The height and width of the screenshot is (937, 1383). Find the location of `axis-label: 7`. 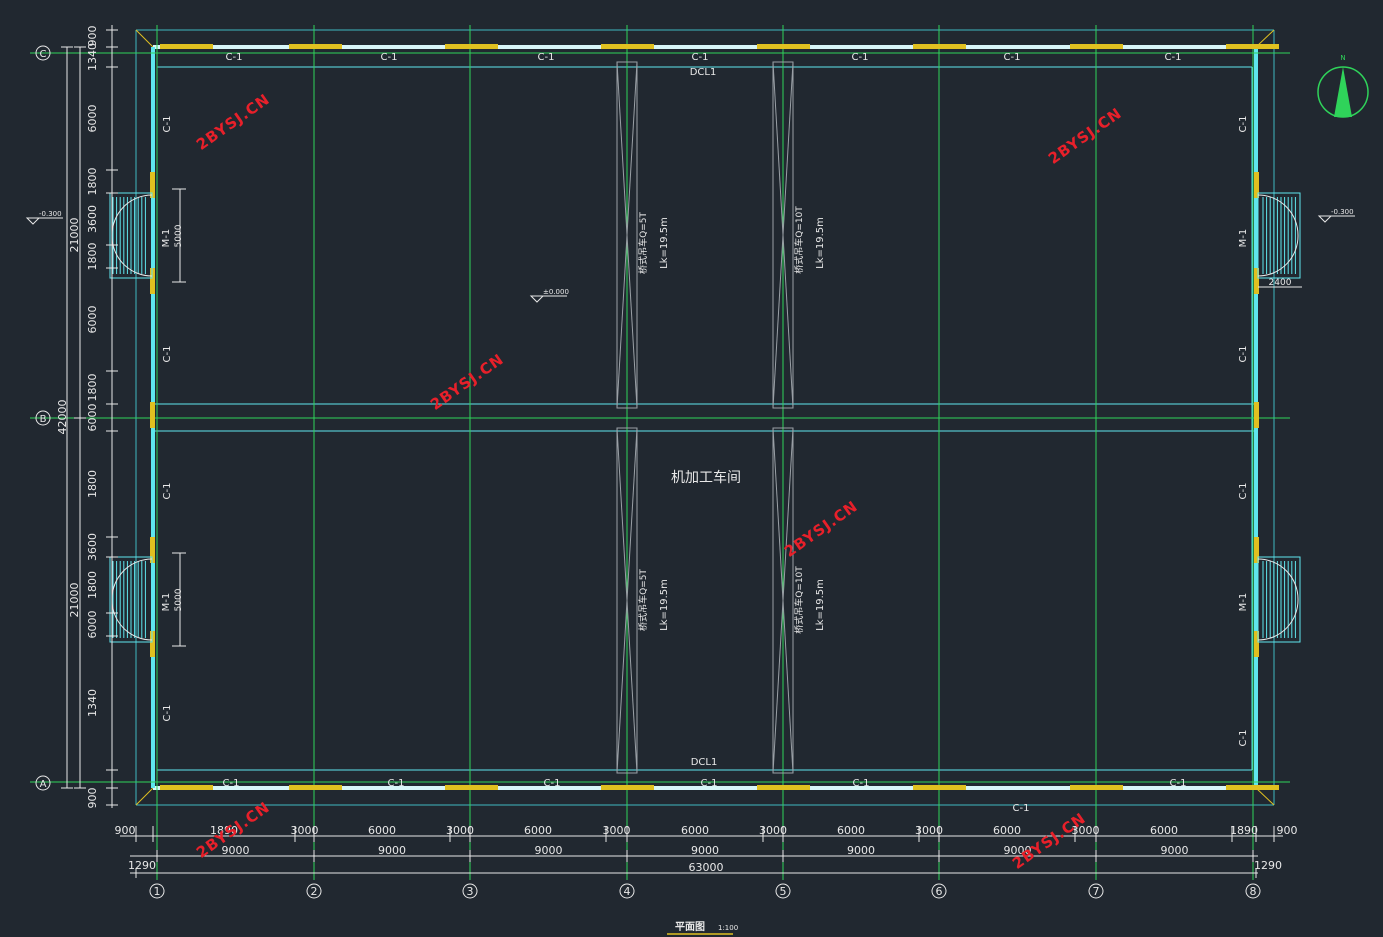

axis-label: 7 is located at coordinates (1096, 891).